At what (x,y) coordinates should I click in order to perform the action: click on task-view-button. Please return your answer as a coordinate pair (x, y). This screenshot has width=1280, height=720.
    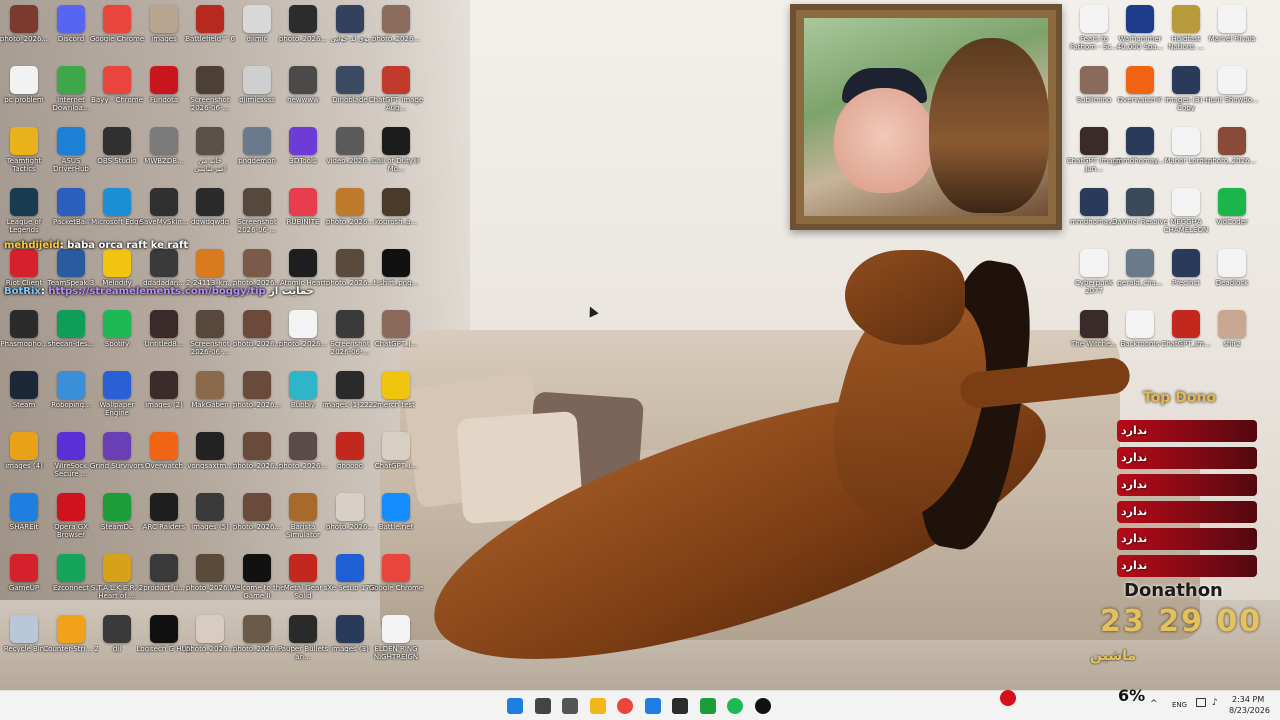
    Looking at the image, I should click on (570, 706).